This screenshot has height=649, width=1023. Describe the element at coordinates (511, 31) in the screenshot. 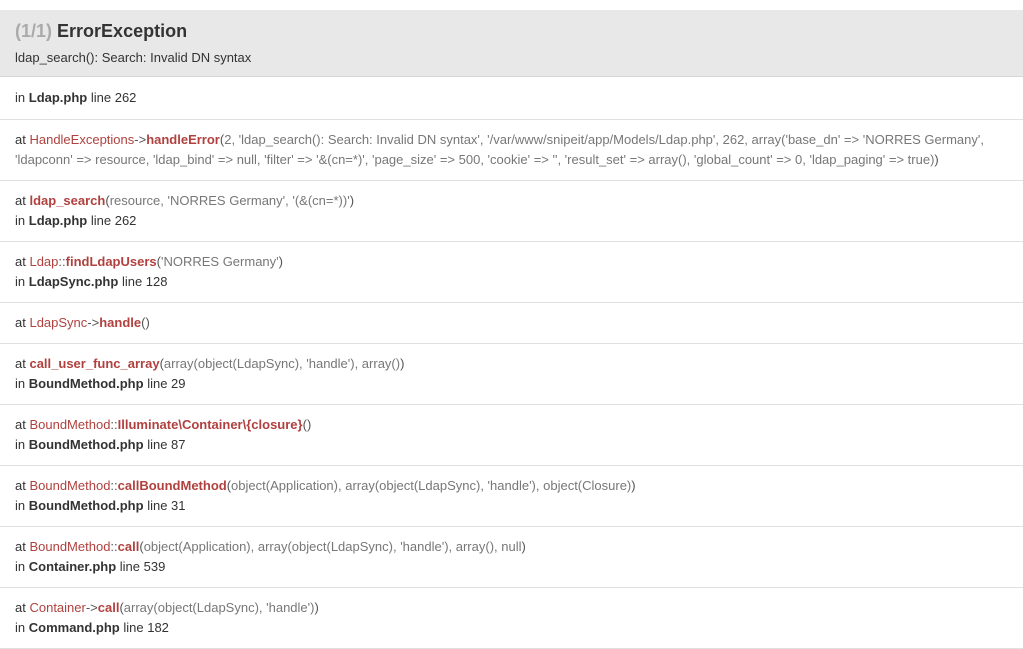

I see `exception-title: (1/1) ErrorException` at that location.